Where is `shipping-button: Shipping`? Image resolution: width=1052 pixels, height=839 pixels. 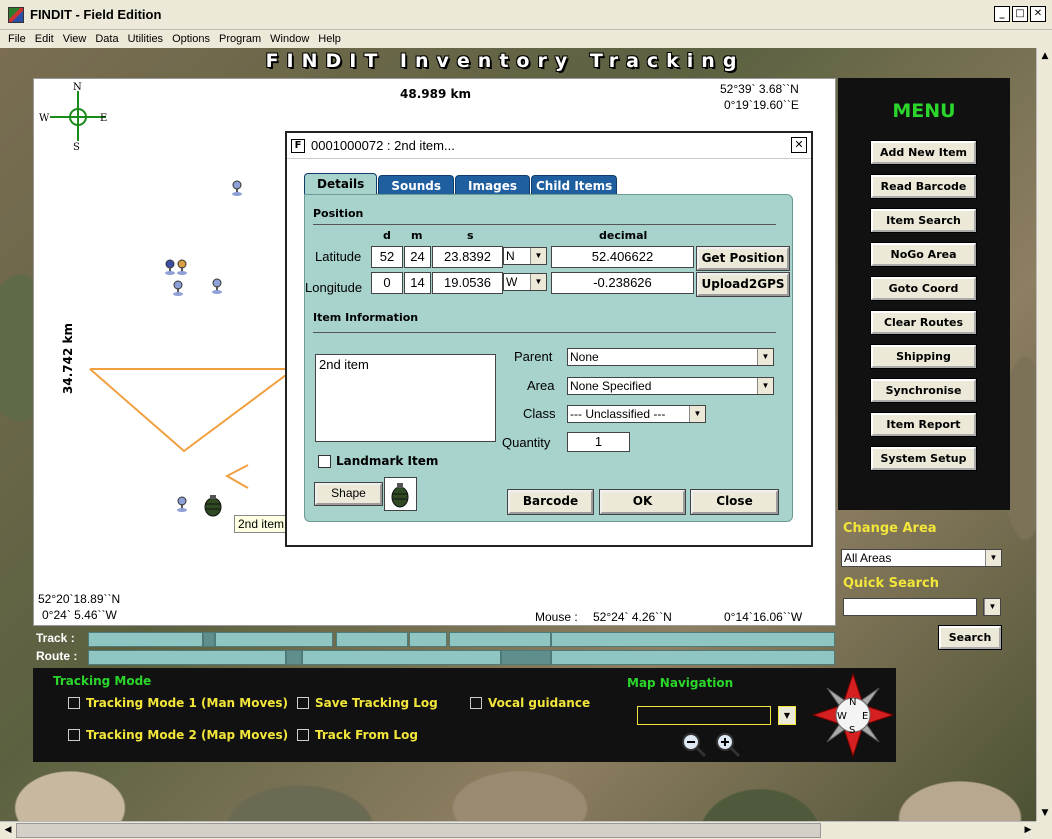
shipping-button: Shipping is located at coordinates (923, 356).